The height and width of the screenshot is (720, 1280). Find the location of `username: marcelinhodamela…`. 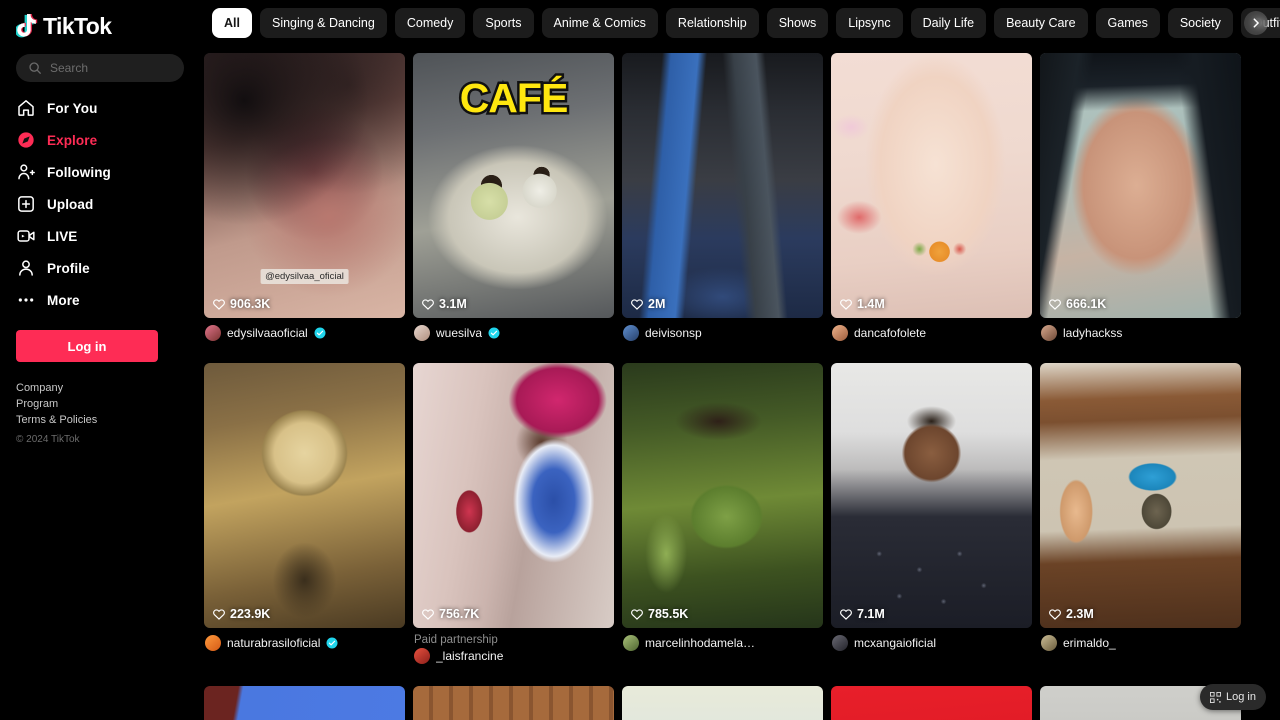

username: marcelinhodamela… is located at coordinates (700, 643).